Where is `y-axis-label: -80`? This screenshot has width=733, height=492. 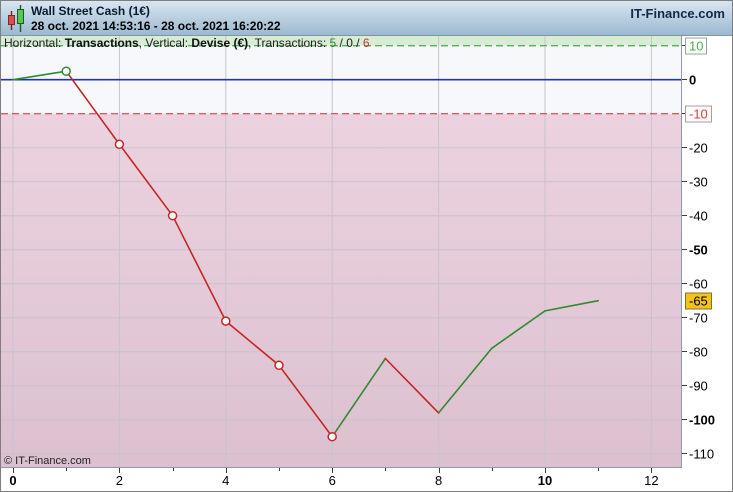
y-axis-label: -80 is located at coordinates (698, 352).